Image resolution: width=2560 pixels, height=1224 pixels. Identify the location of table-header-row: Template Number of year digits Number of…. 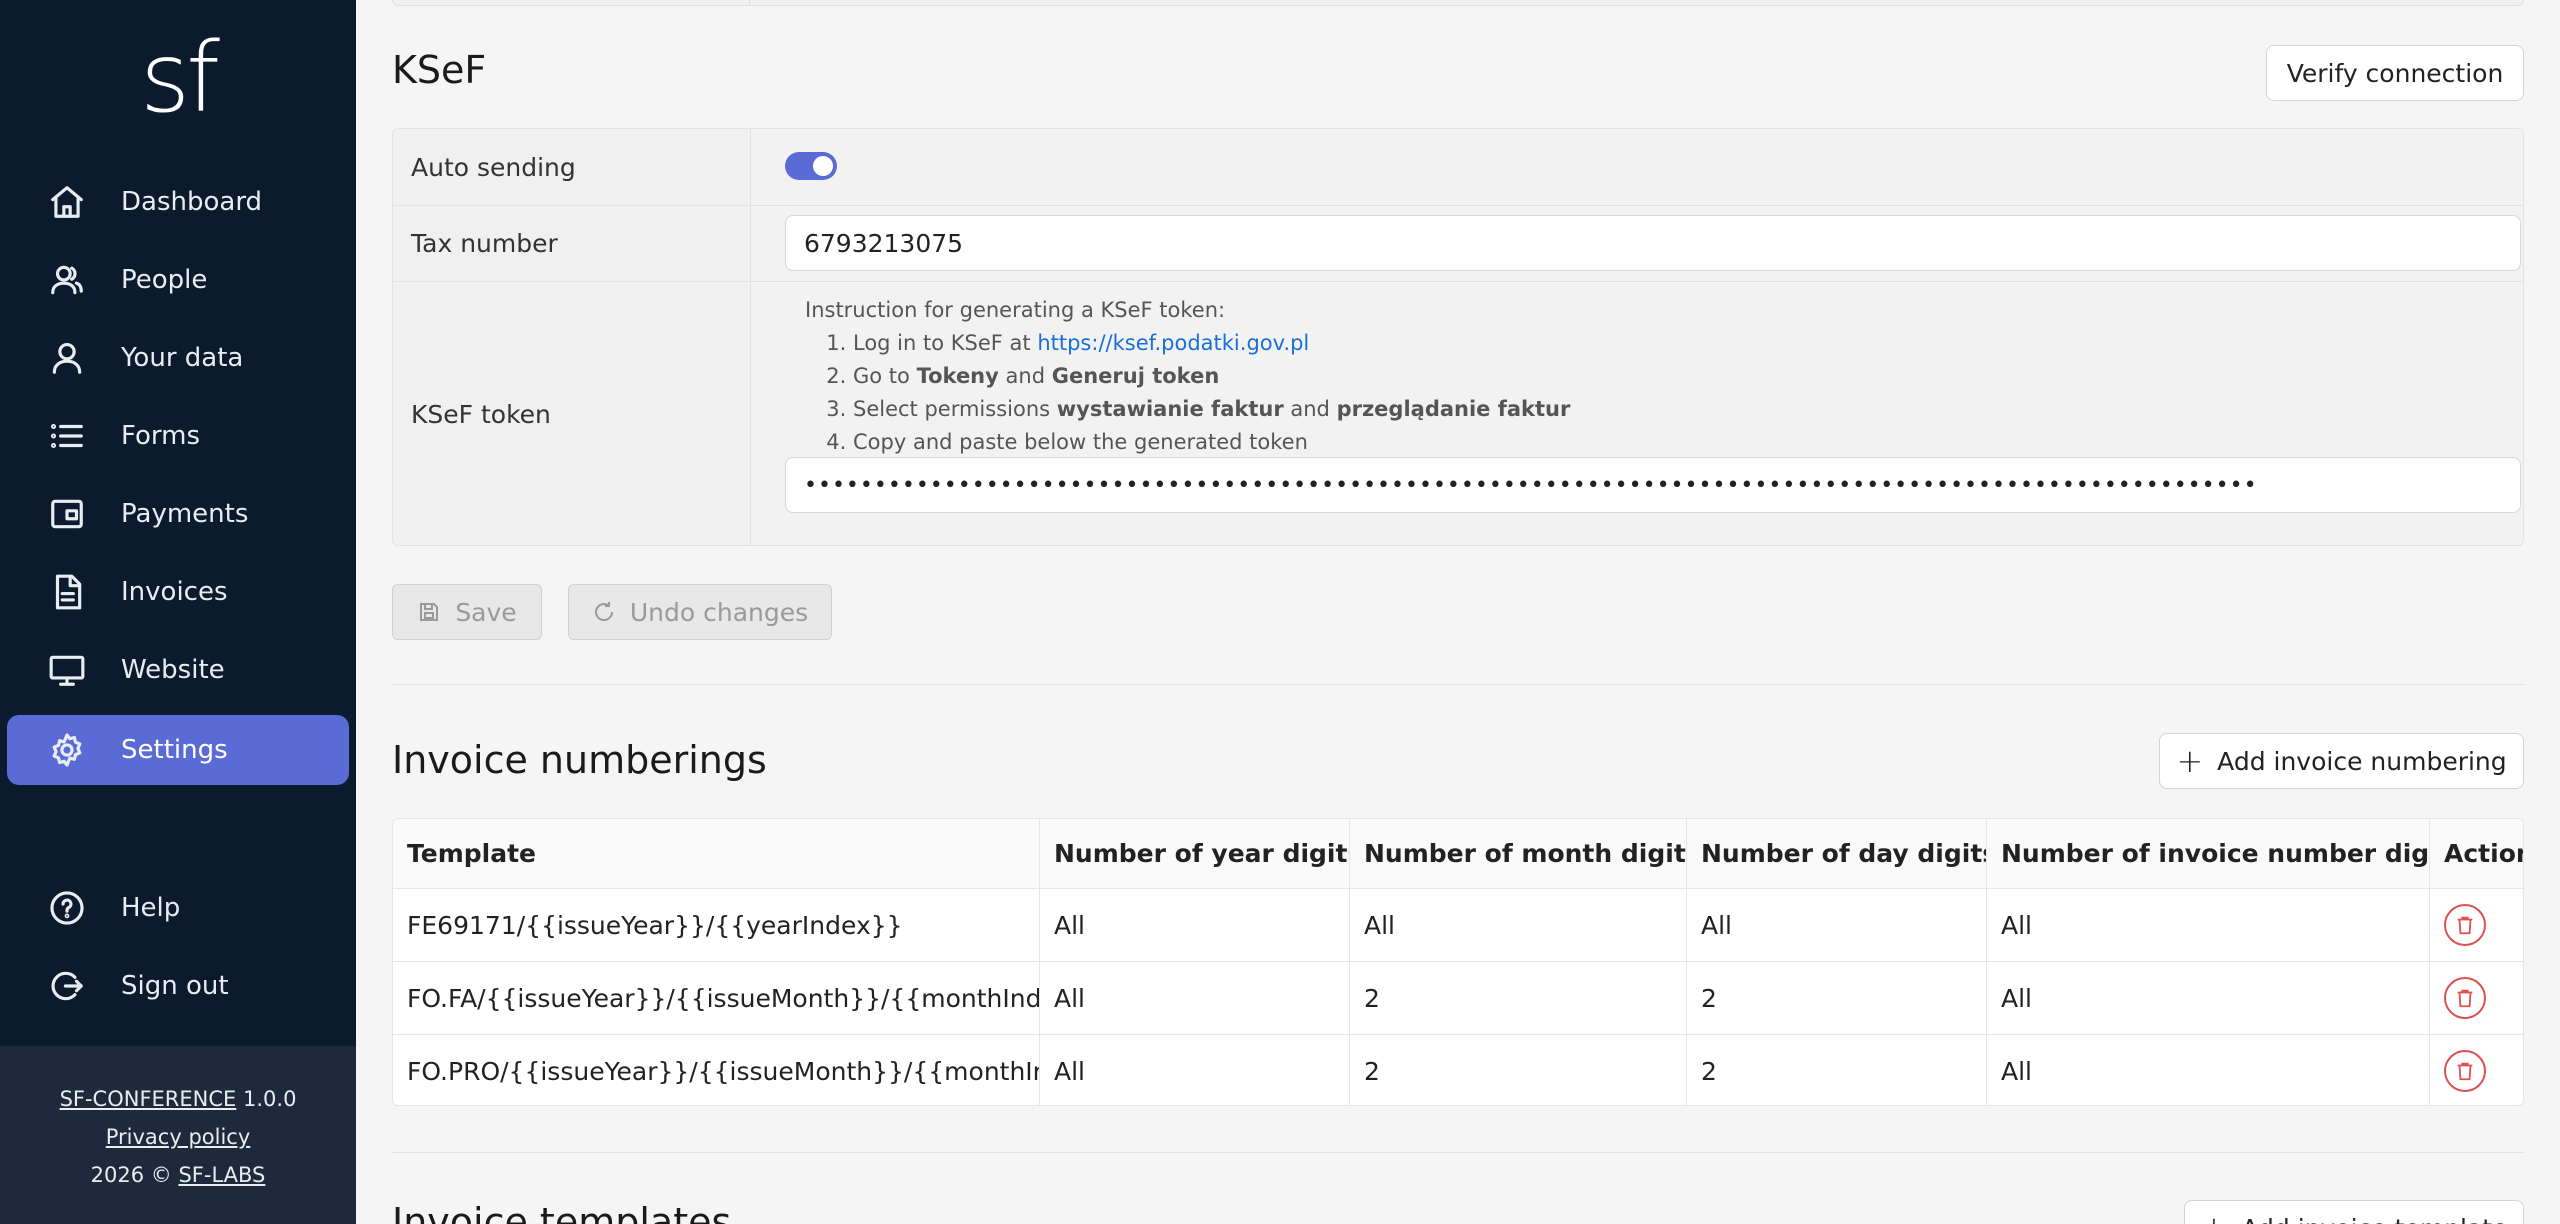
(1458, 854).